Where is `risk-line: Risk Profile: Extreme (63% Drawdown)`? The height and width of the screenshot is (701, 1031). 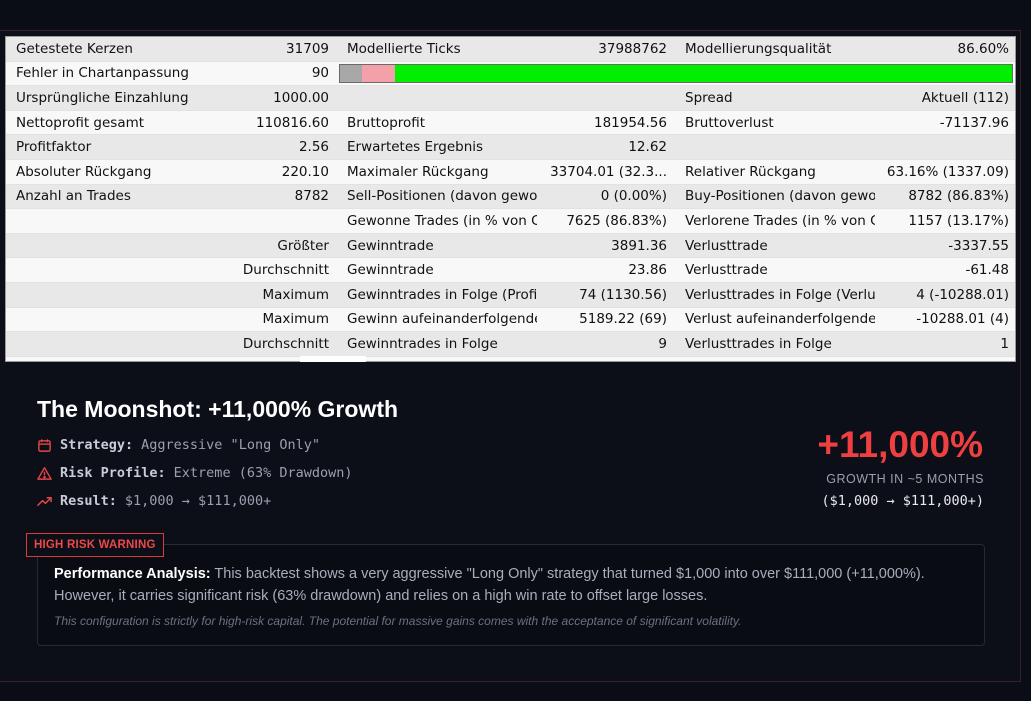
risk-line: Risk Profile: Extreme (63% Drawdown) is located at coordinates (194, 473).